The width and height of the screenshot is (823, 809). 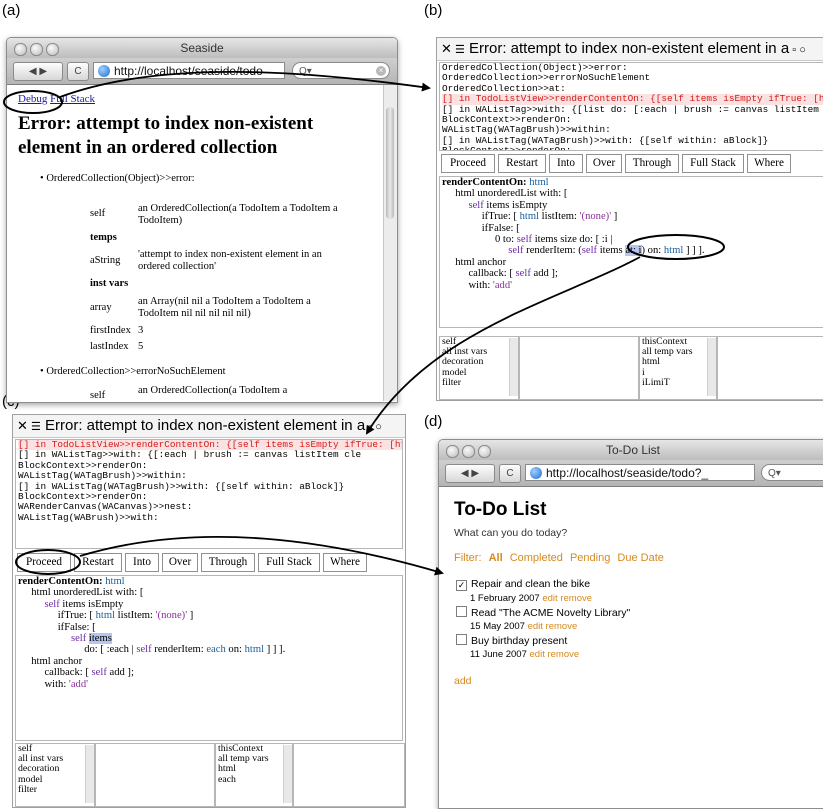 I want to click on arrow-c-to-d, so click(x=261, y=556).